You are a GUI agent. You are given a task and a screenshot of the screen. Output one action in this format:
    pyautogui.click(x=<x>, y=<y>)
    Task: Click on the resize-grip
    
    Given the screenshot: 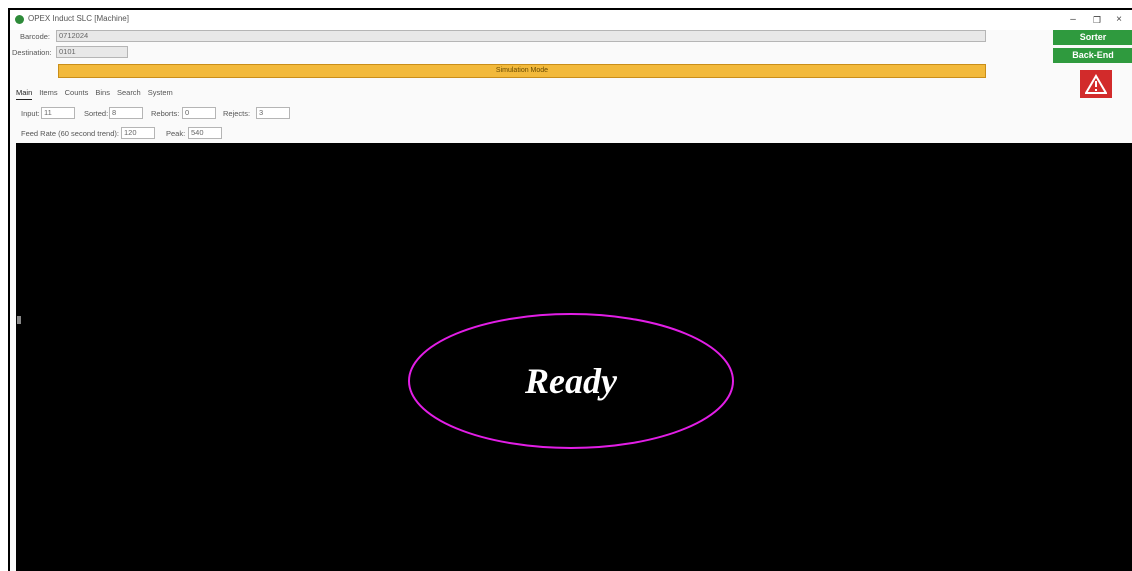 What is the action you would take?
    pyautogui.click(x=19, y=320)
    